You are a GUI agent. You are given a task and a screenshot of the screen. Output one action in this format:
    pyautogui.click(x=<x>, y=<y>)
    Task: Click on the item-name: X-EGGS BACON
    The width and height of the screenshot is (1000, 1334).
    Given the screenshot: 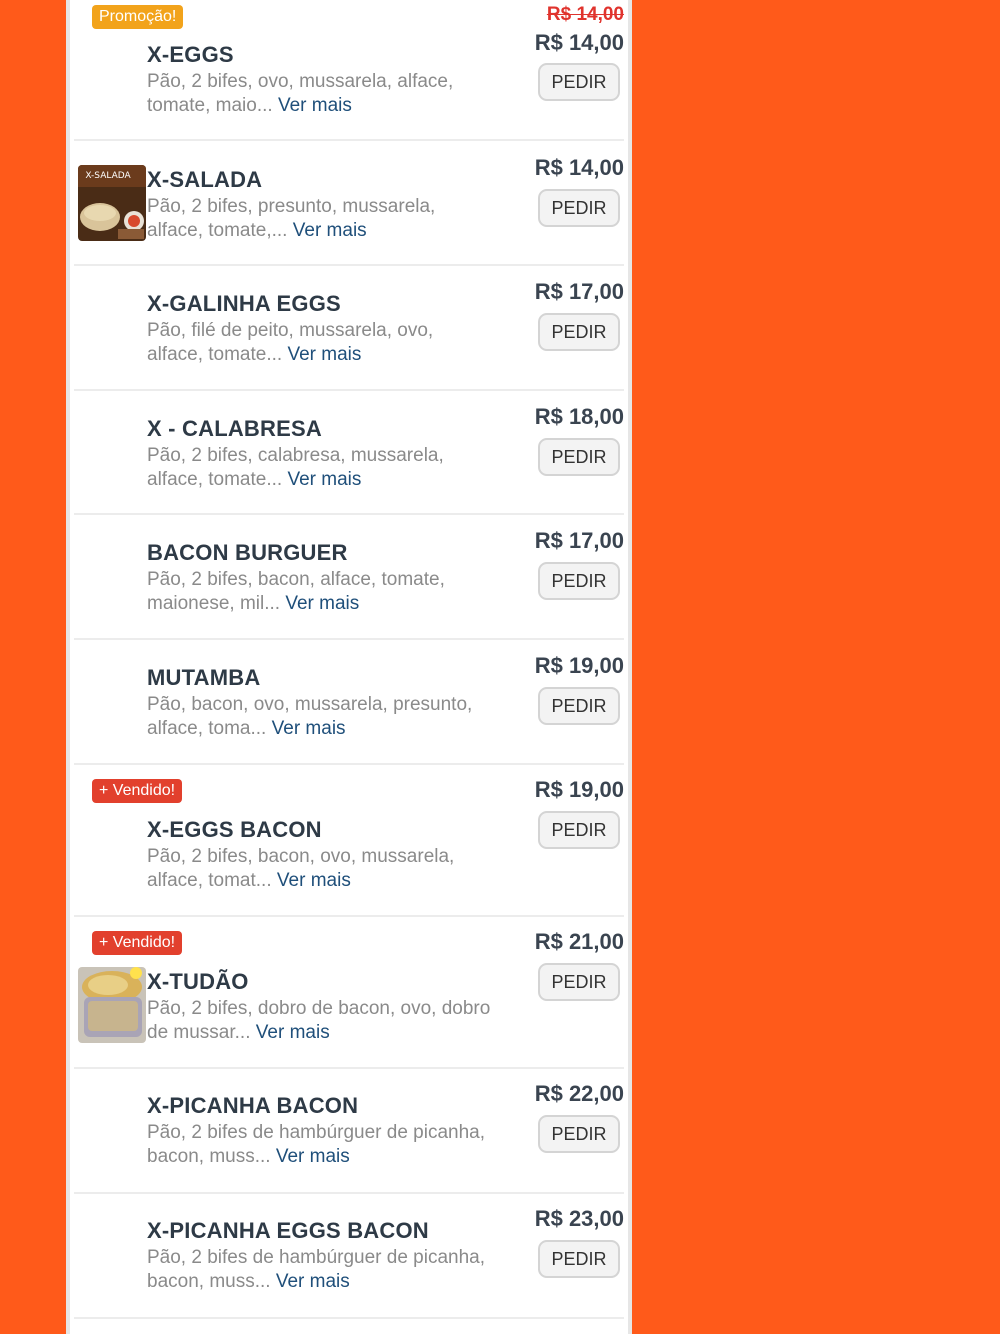 What is the action you would take?
    pyautogui.click(x=234, y=829)
    